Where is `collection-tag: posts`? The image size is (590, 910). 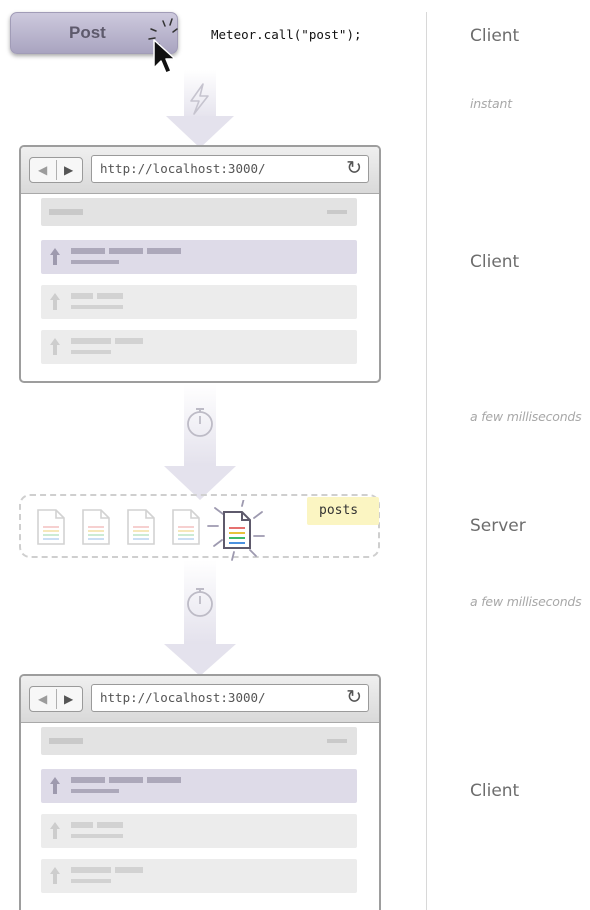
collection-tag: posts is located at coordinates (343, 511).